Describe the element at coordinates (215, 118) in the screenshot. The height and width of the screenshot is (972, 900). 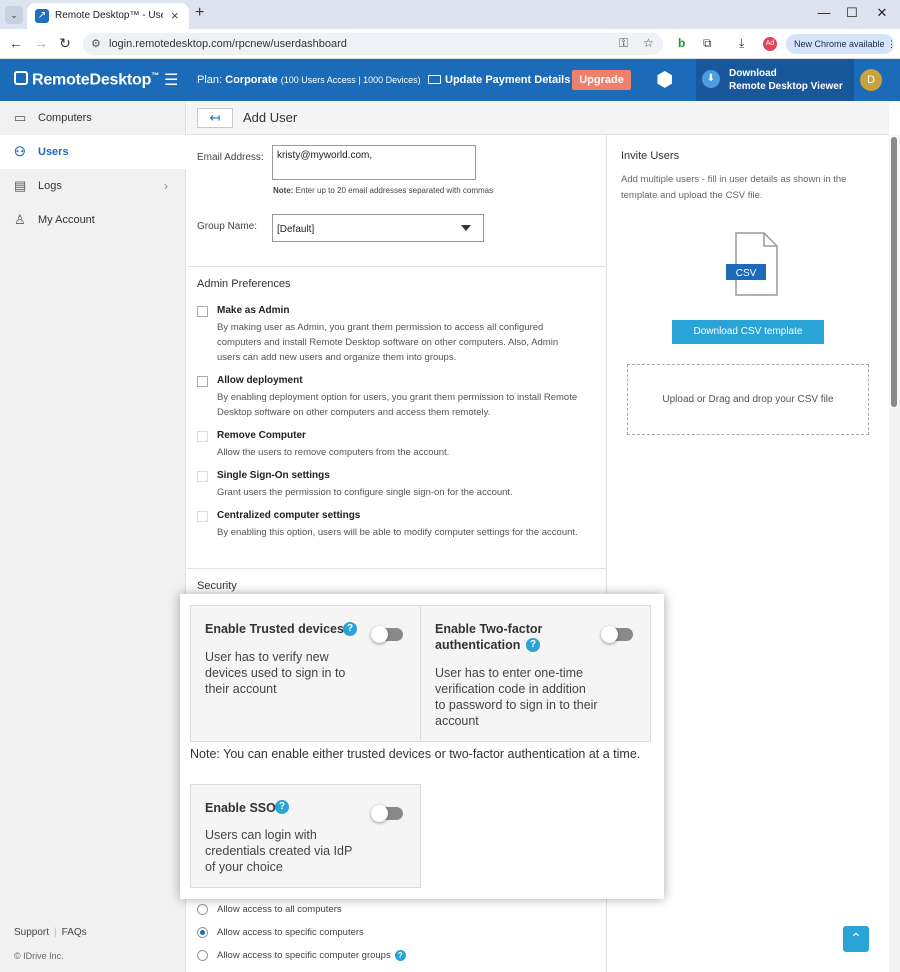
I see `back-button: ↤` at that location.